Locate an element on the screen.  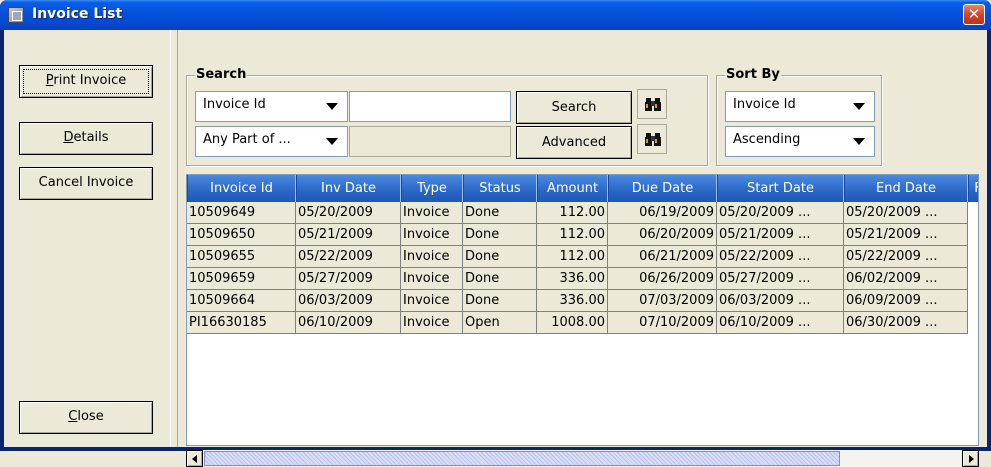
cancel-invoice-label: Cancel Invoice is located at coordinates (86, 182).